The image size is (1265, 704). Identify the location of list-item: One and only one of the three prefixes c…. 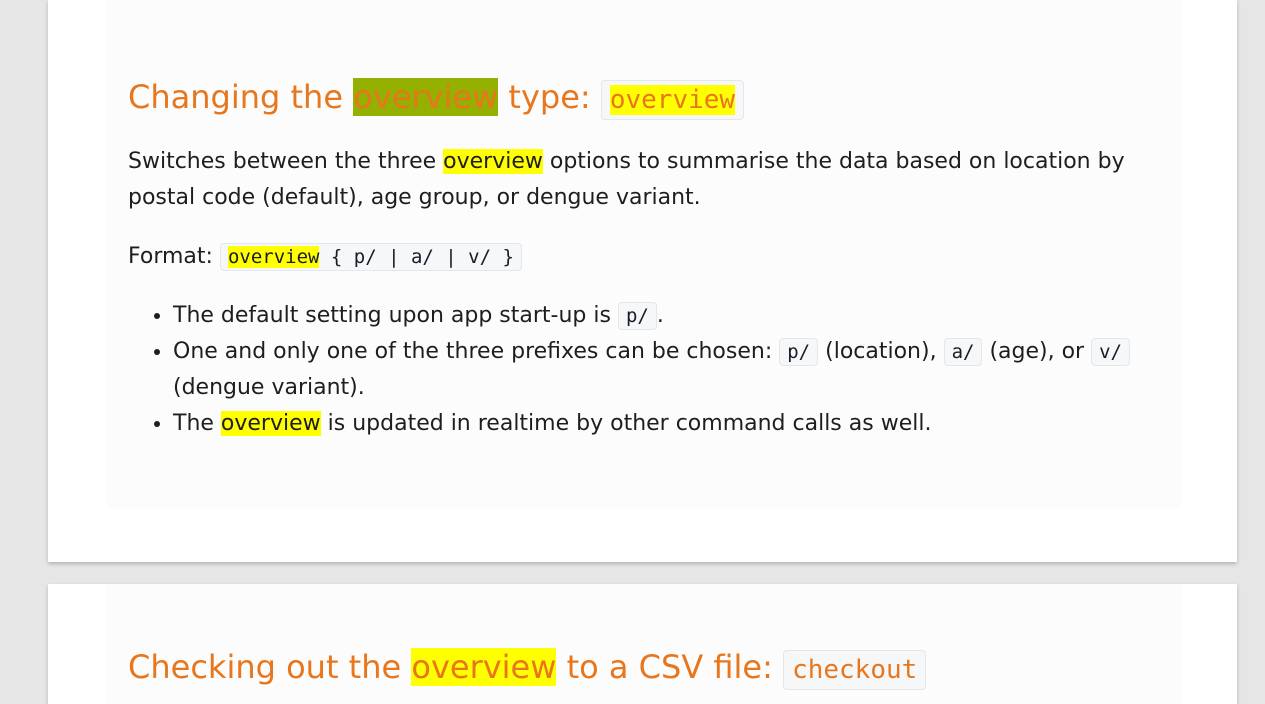
(693, 370).